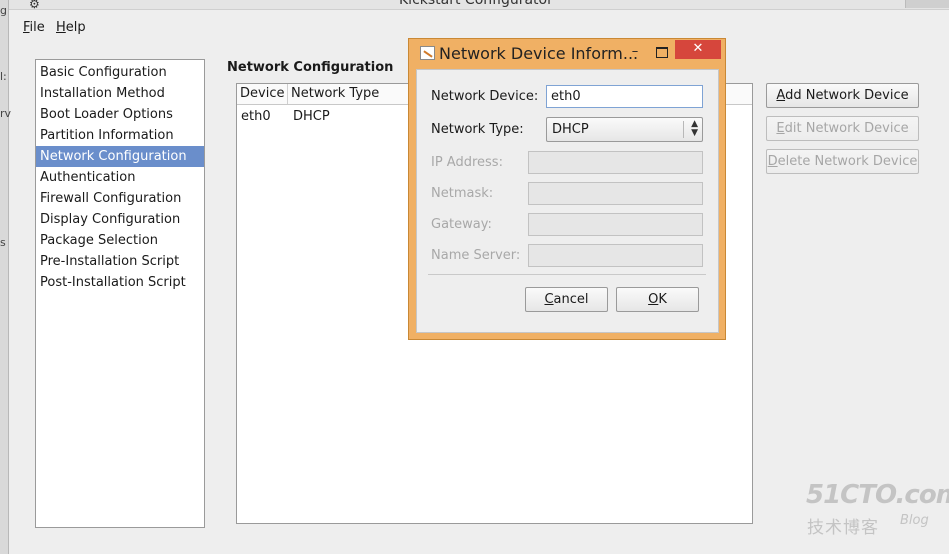  What do you see at coordinates (683, 129) in the screenshot?
I see `select-divider` at bounding box center [683, 129].